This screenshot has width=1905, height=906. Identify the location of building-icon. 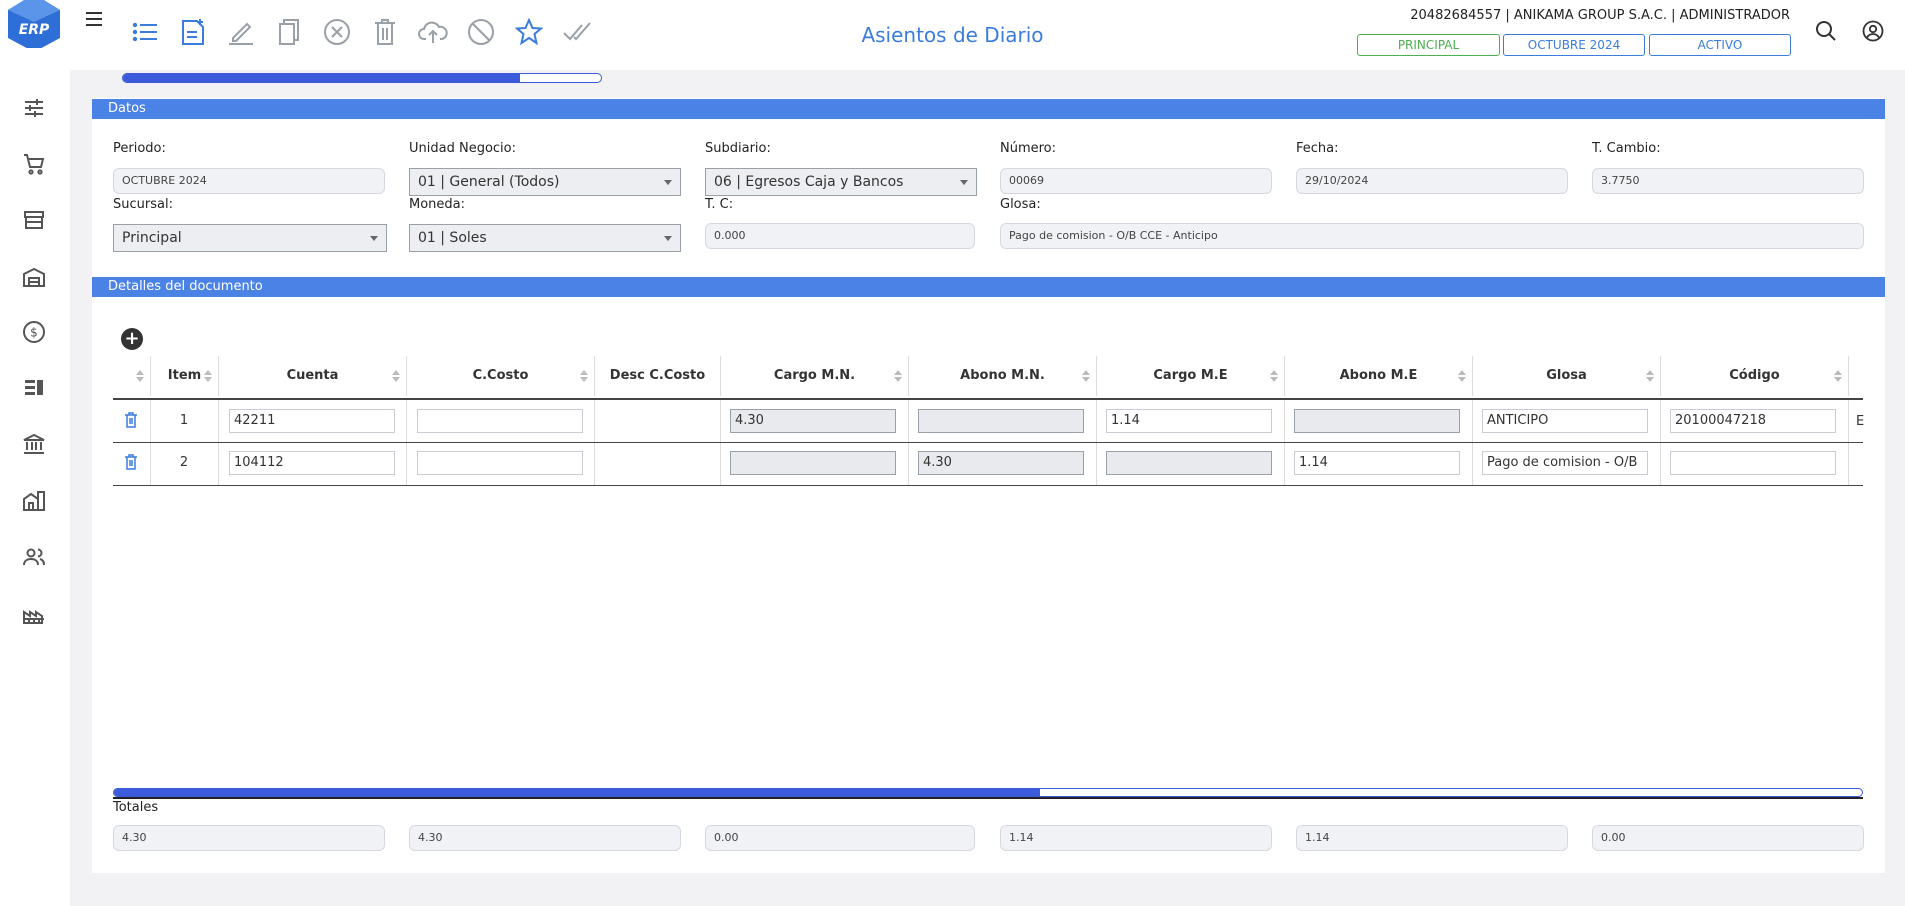
(34, 501).